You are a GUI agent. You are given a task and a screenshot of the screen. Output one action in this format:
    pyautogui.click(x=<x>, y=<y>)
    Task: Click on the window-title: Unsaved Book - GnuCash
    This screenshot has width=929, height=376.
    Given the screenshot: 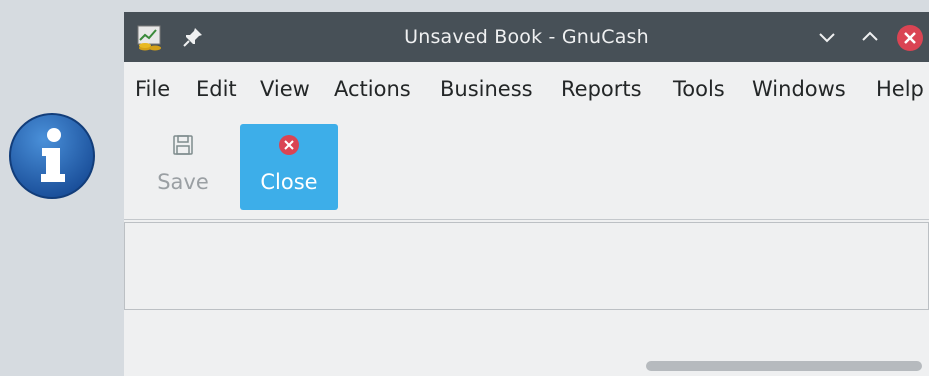 What is the action you would take?
    pyautogui.click(x=526, y=37)
    